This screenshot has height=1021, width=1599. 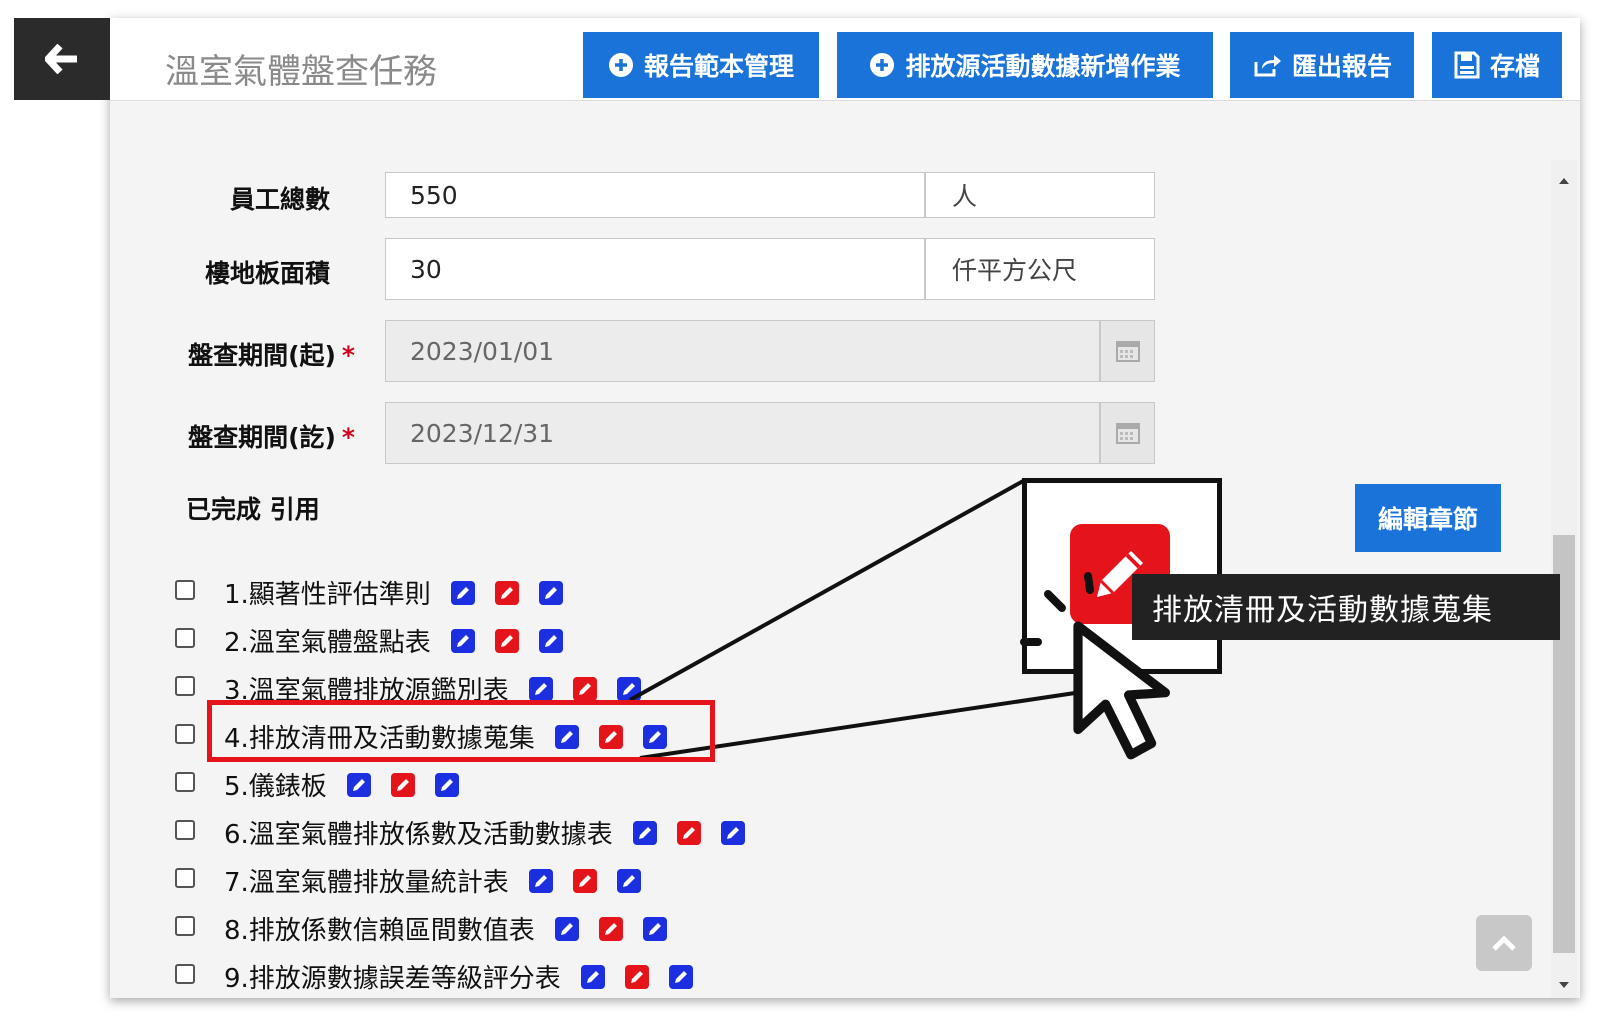 What do you see at coordinates (1095, 666) in the screenshot?
I see `mouse-cursor-icon` at bounding box center [1095, 666].